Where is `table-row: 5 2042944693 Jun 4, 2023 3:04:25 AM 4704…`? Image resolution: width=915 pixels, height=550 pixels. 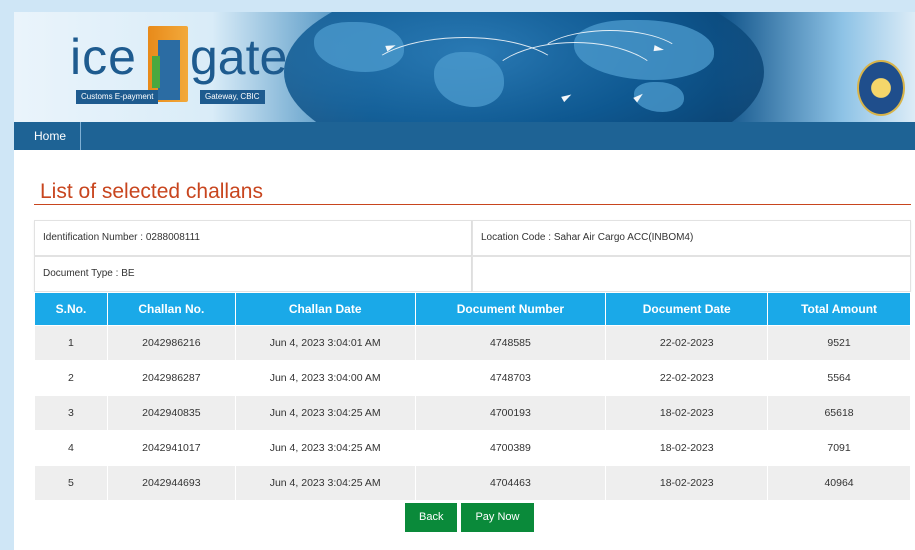
table-row: 5 2042944693 Jun 4, 2023 3:04:25 AM 4704… is located at coordinates (472, 483).